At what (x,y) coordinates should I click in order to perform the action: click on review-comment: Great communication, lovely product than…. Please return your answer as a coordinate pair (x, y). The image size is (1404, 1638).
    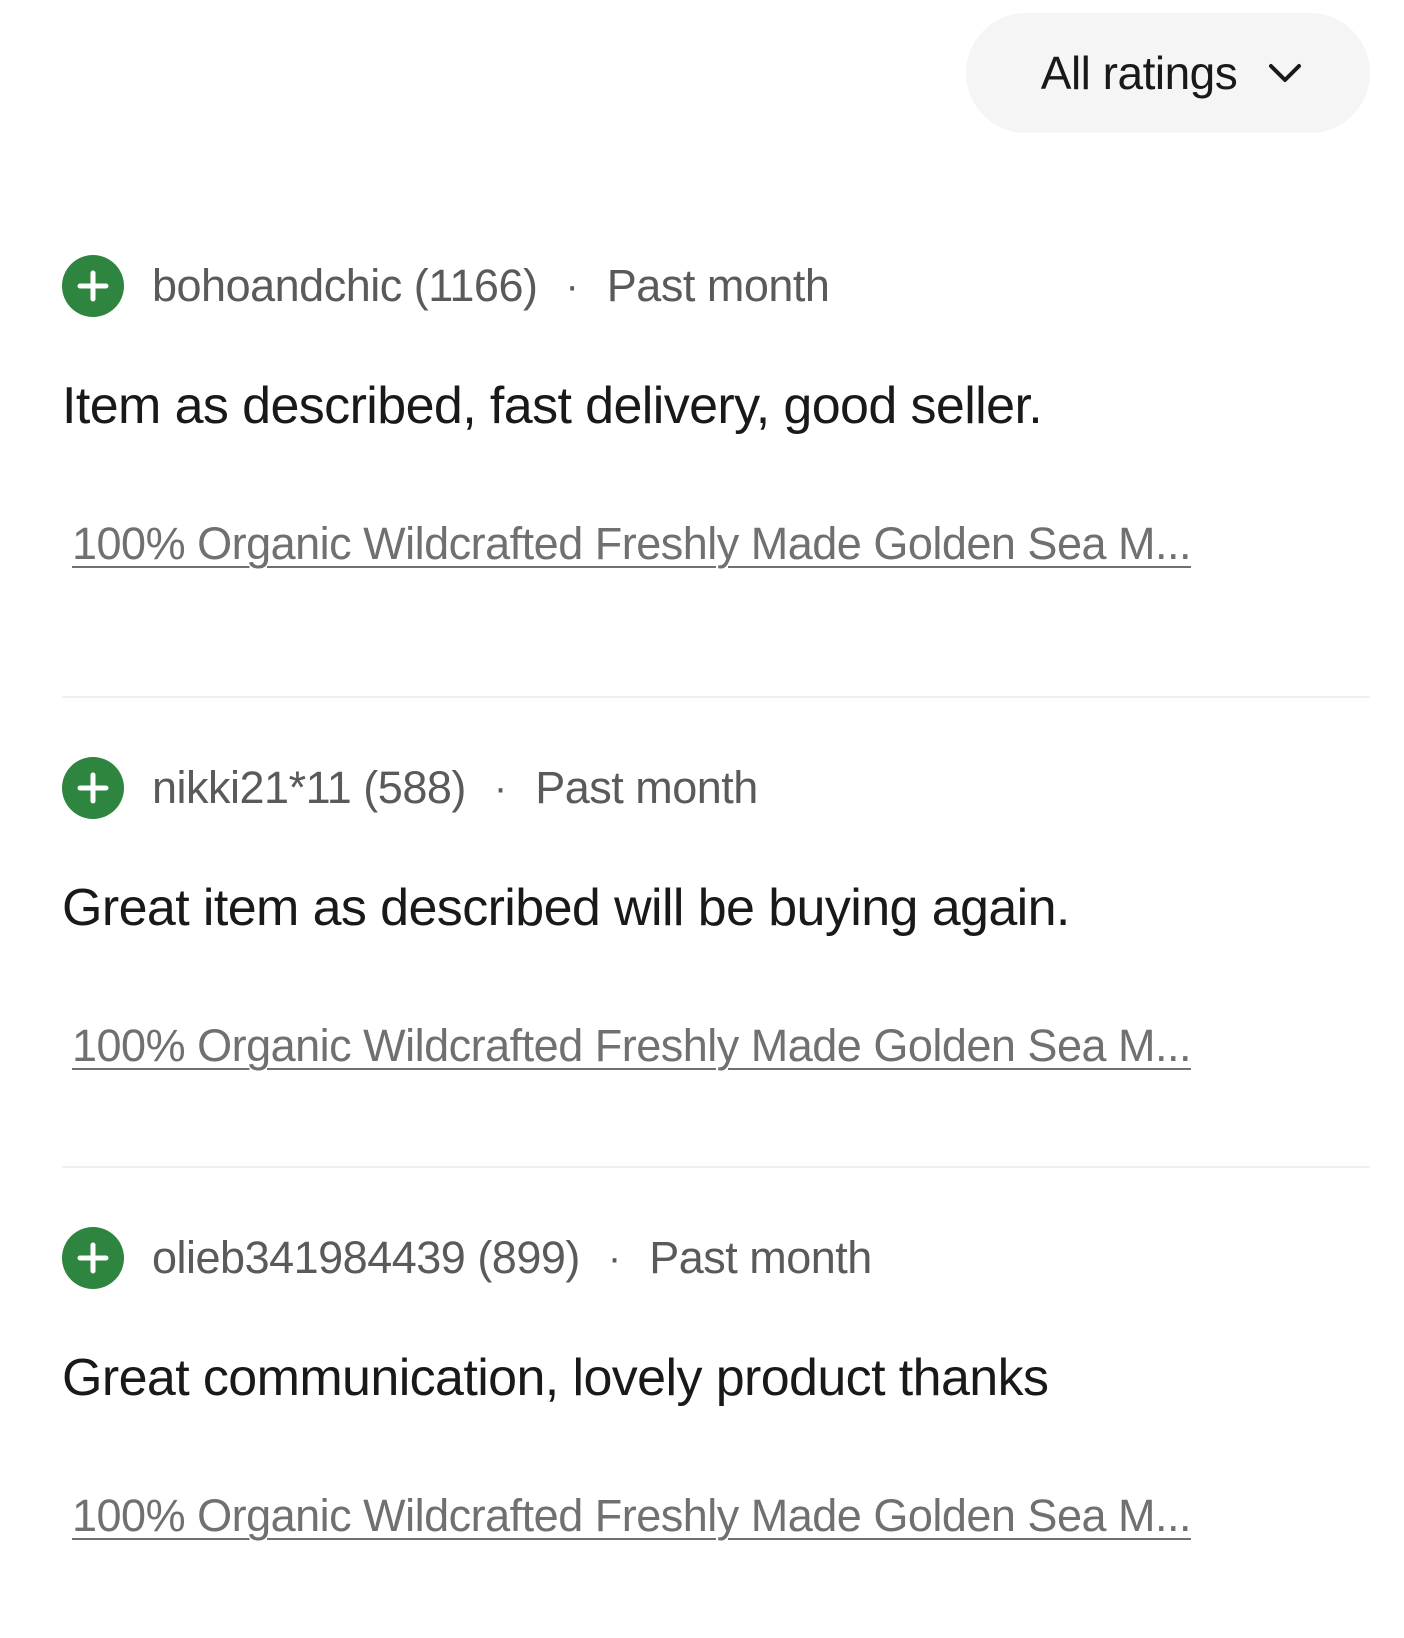
    Looking at the image, I should click on (555, 1378).